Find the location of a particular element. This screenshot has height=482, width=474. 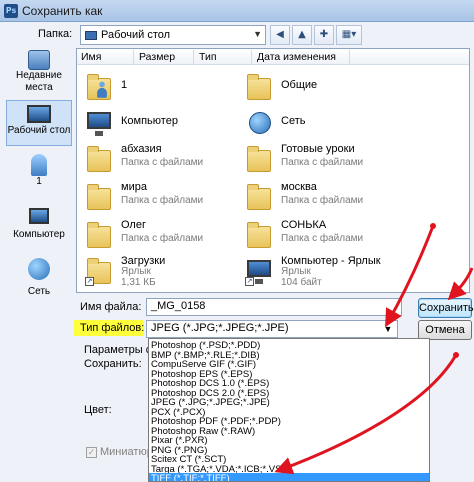

arrow-to-filetype-select is located at coordinates (410, 276).